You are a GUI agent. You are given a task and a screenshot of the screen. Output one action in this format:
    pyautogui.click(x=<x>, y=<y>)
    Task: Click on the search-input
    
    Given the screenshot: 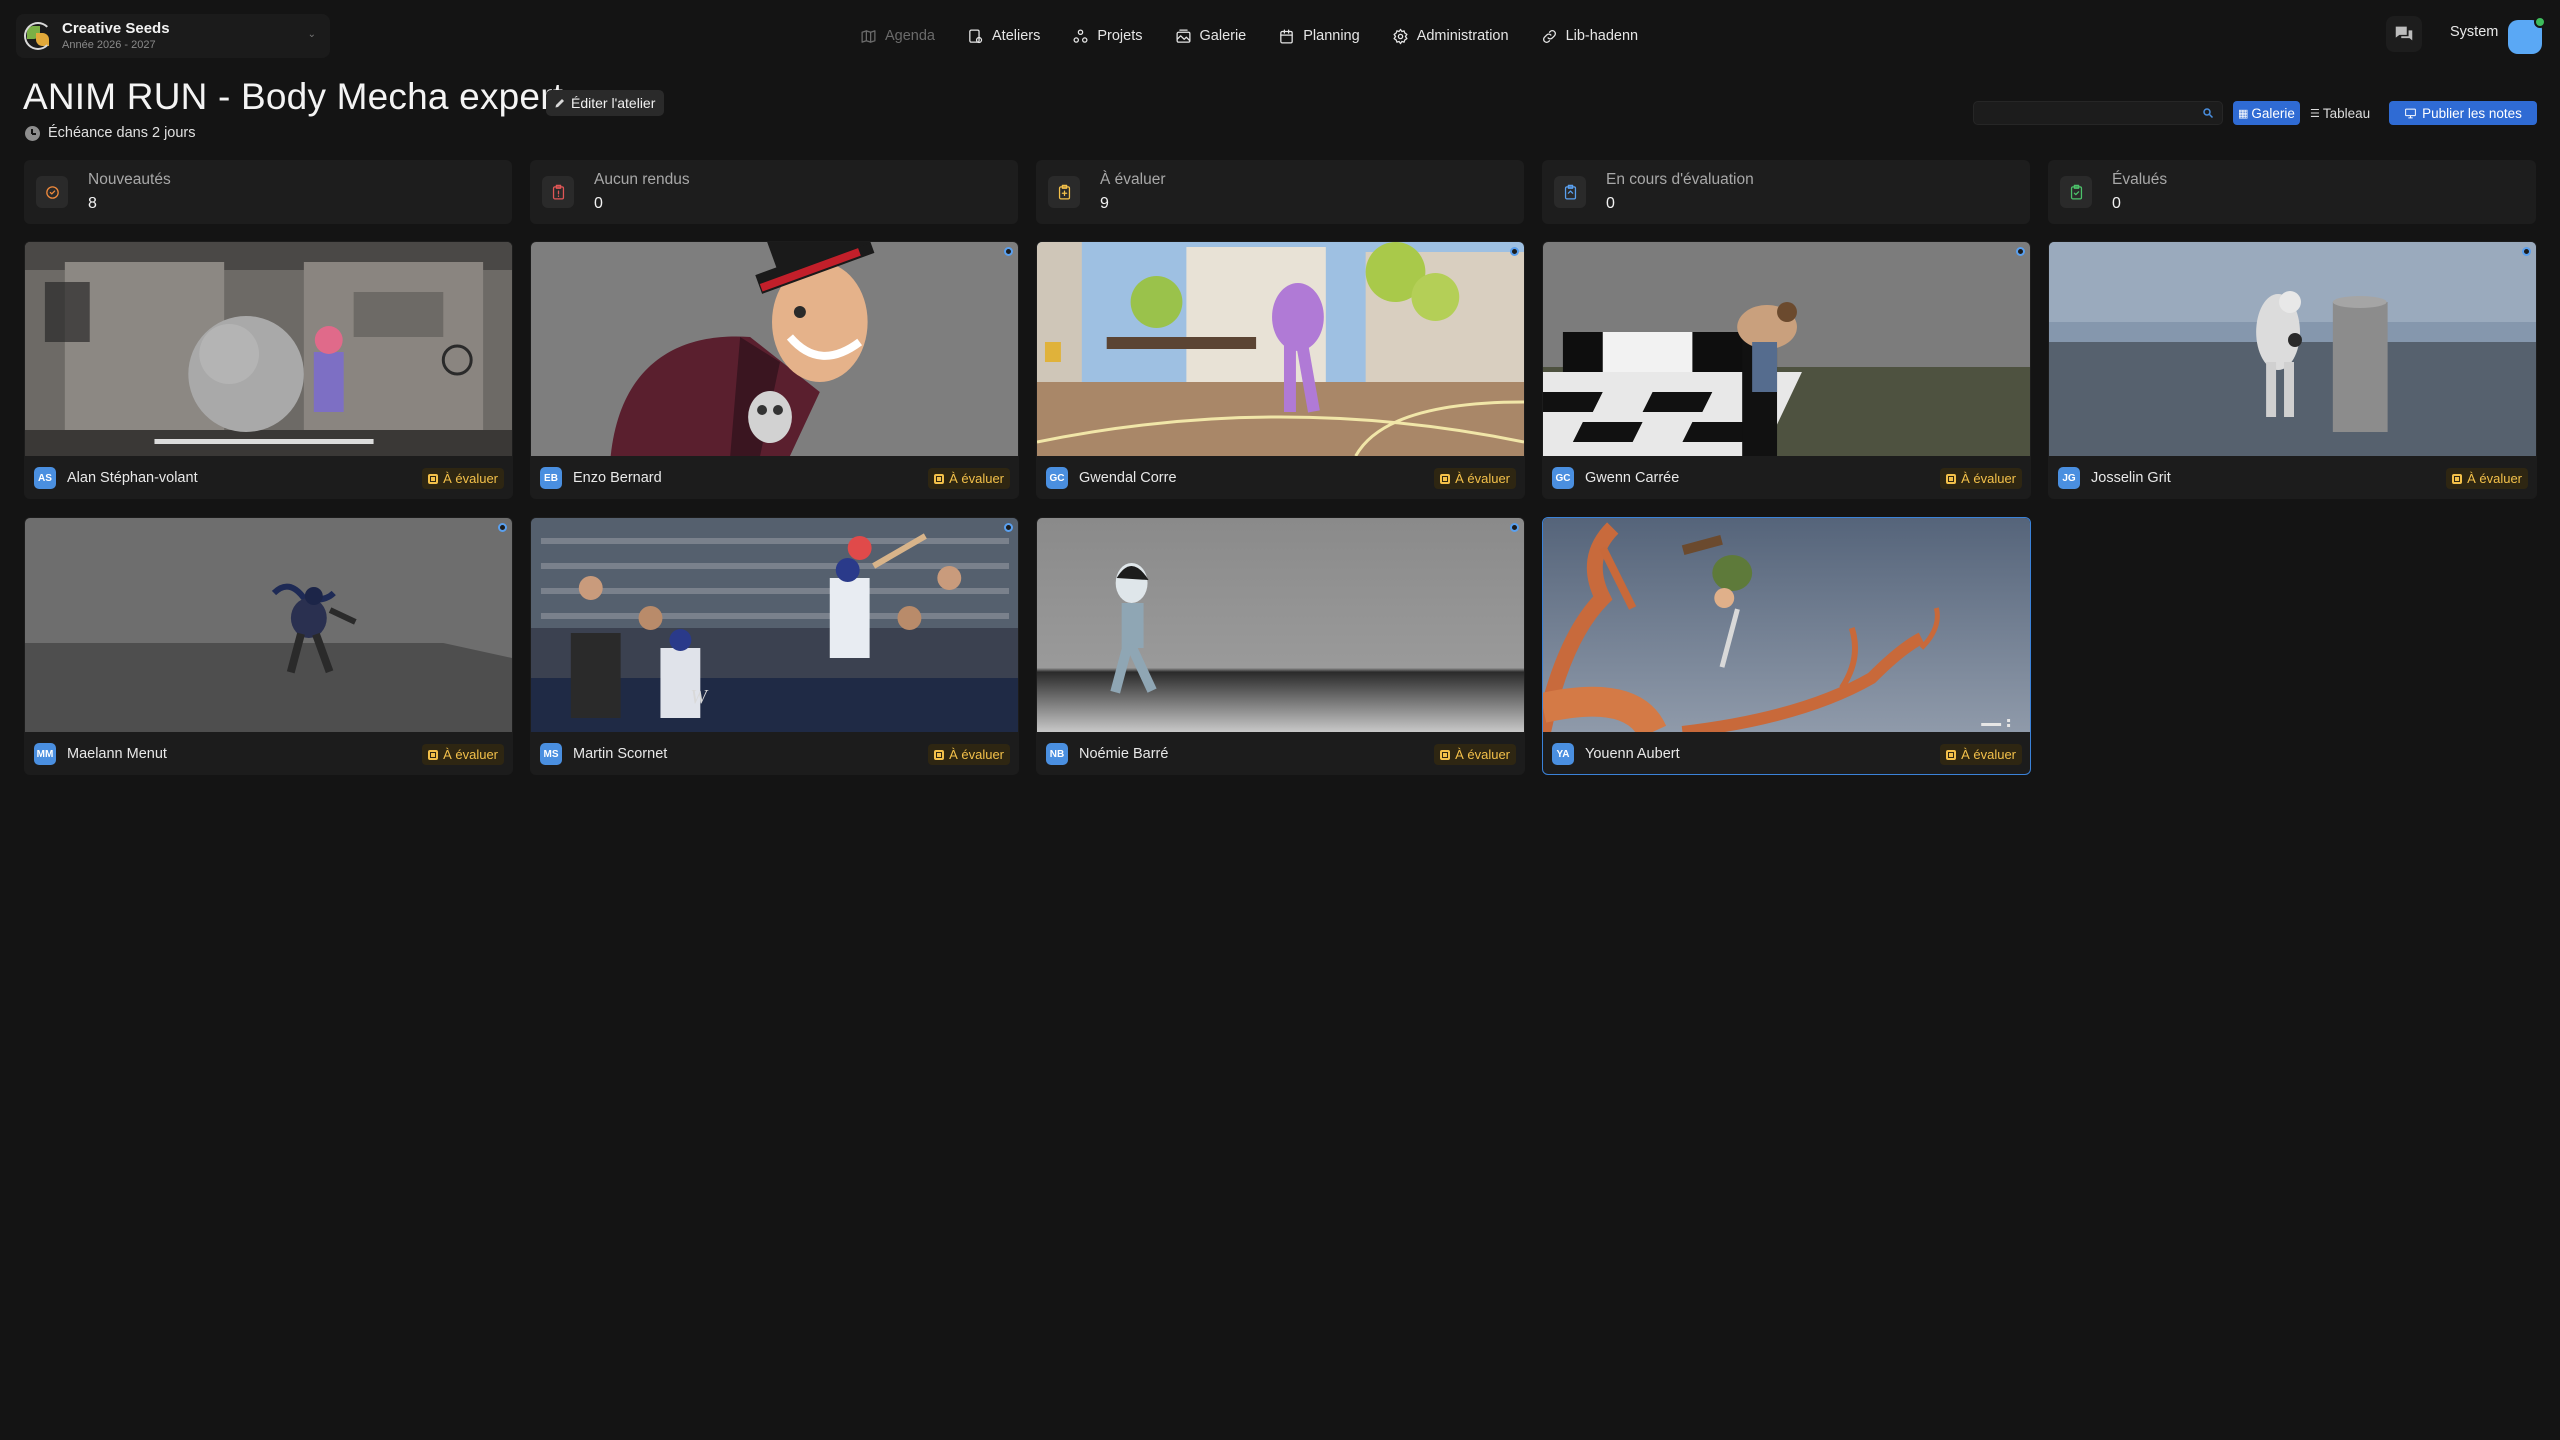 What is the action you would take?
    pyautogui.click(x=2098, y=113)
    